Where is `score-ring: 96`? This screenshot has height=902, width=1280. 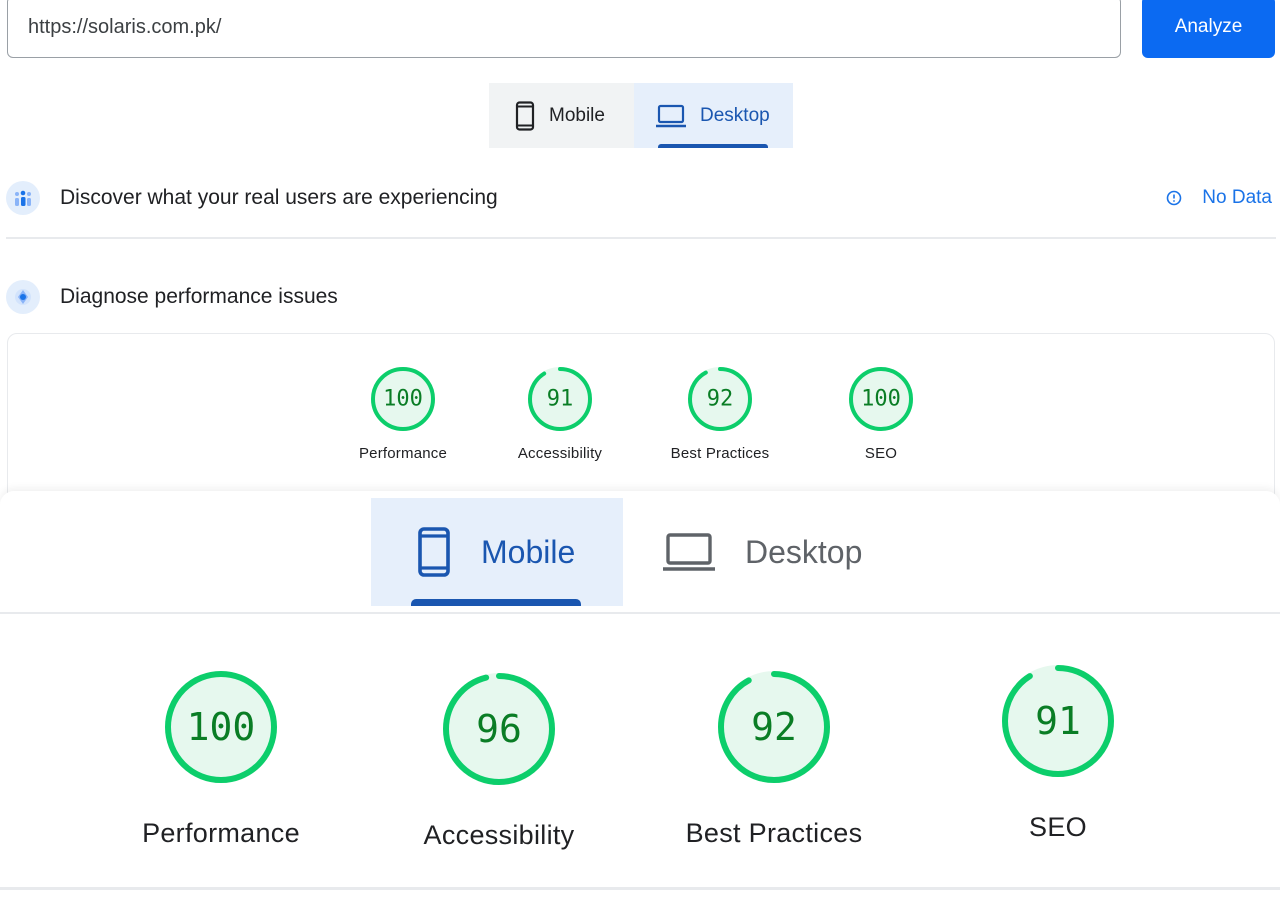
score-ring: 96 is located at coordinates (499, 729).